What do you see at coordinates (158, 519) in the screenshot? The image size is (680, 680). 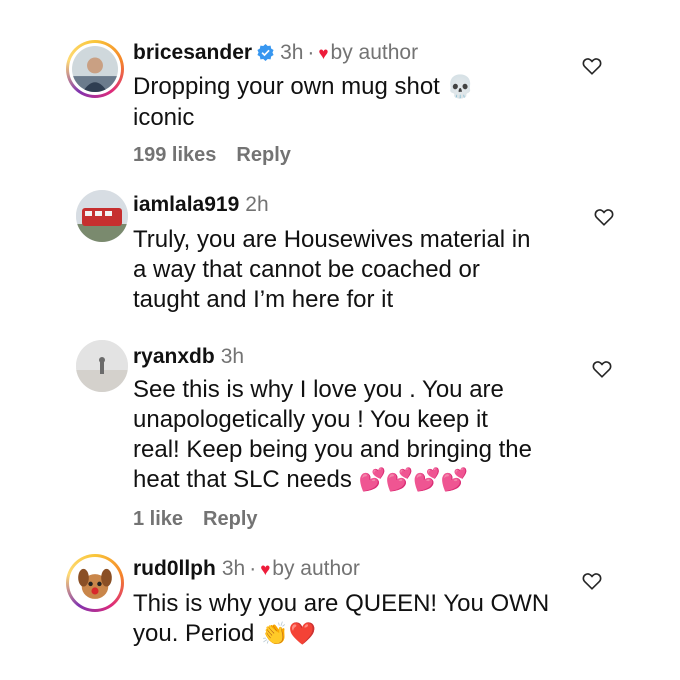 I see `likes-count: 1 like` at bounding box center [158, 519].